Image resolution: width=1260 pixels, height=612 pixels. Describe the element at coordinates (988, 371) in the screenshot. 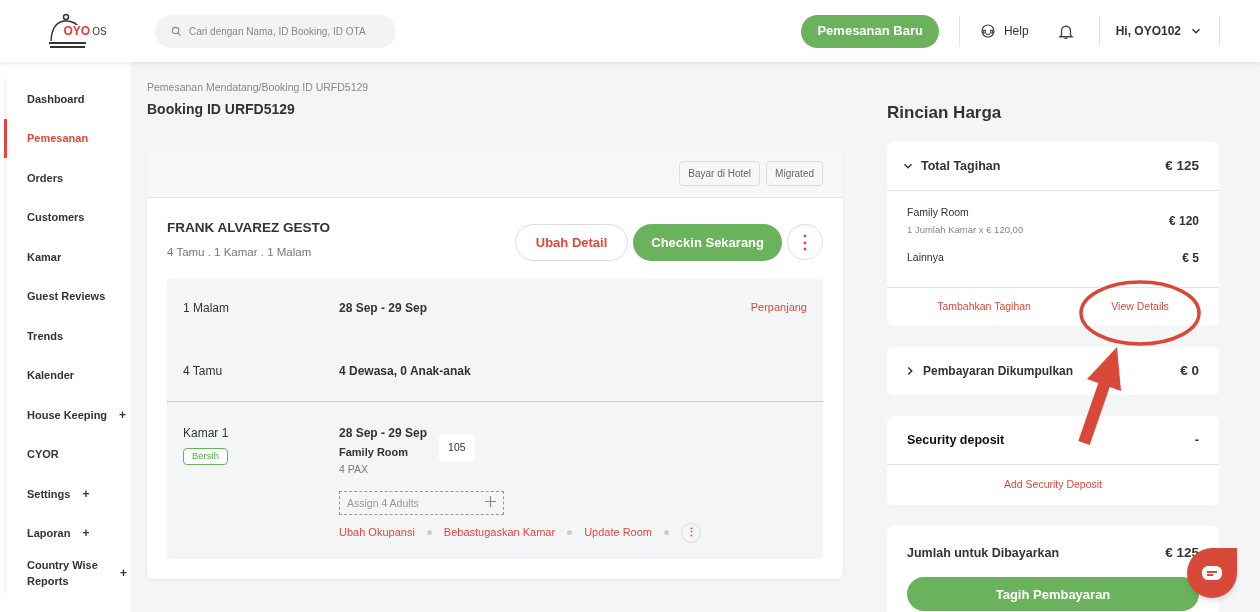

I see `collected-payments-toggle: Pembayaran Dikumpulkan` at that location.